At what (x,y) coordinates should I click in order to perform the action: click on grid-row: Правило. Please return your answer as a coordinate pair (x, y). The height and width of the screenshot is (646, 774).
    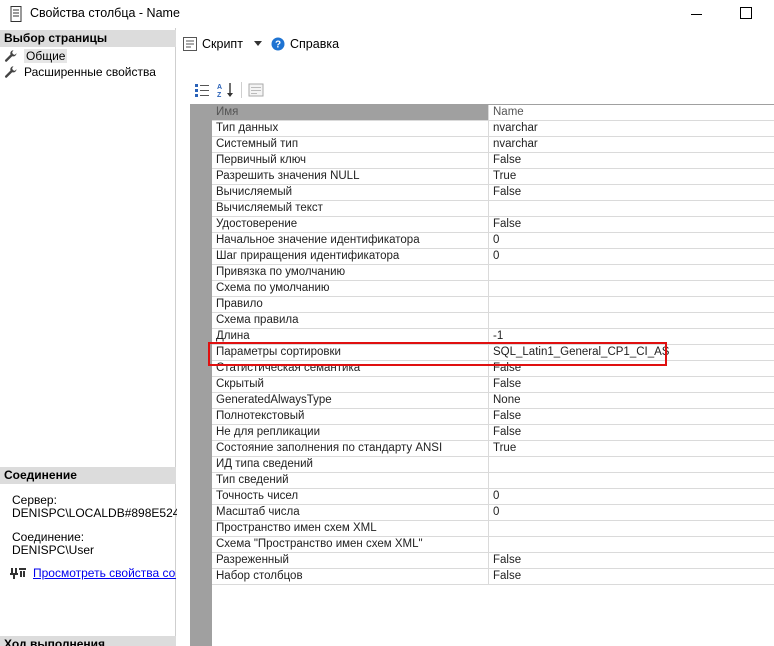
    Looking at the image, I should click on (493, 305).